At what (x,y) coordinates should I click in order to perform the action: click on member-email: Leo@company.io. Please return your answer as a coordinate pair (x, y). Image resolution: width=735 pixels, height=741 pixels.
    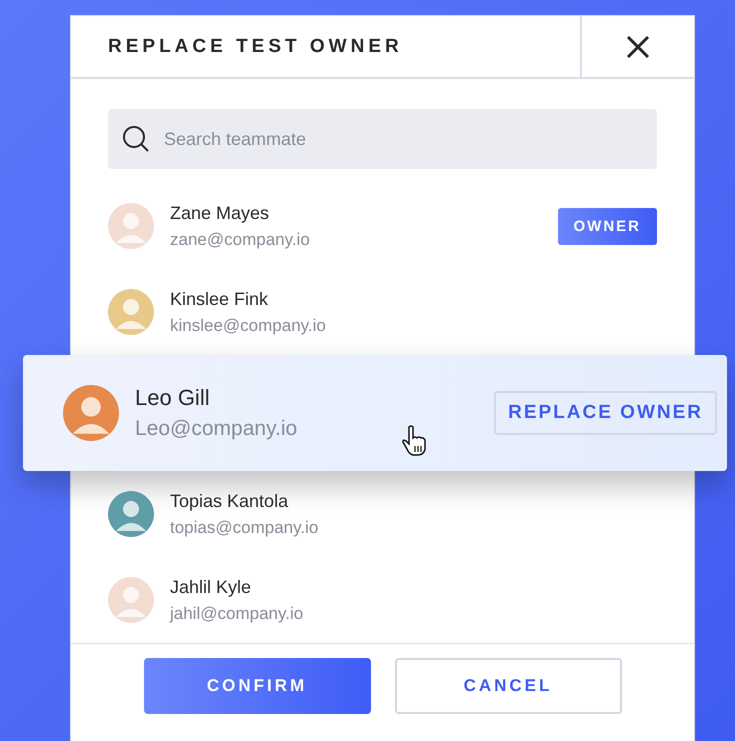
    Looking at the image, I should click on (216, 429).